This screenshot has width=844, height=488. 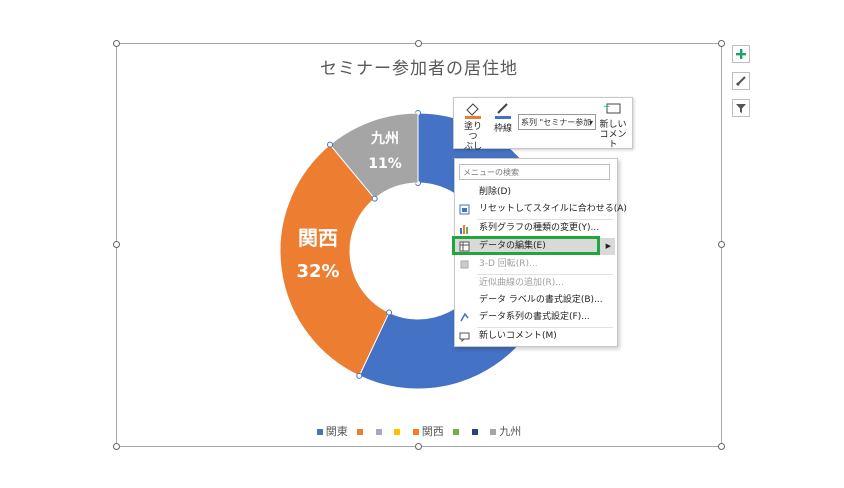 I want to click on fill-label-1: 塗りつ, so click(x=472, y=132).